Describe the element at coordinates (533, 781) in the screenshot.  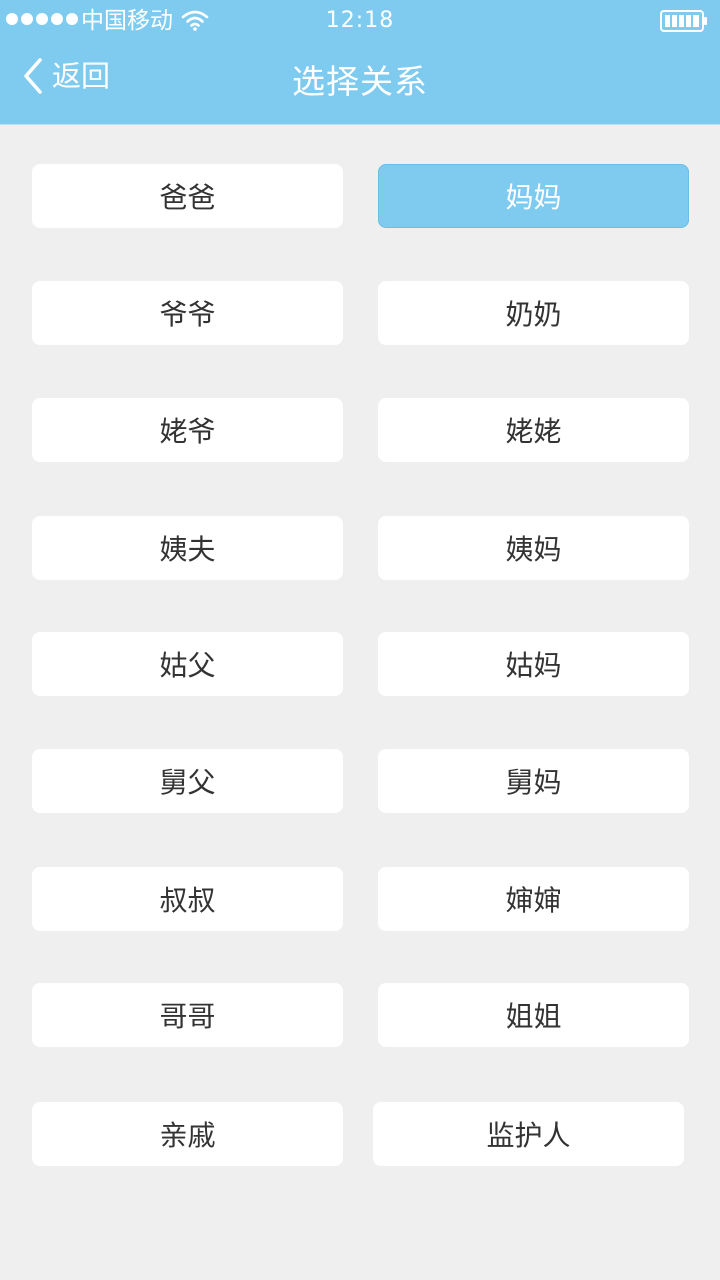
I see `relation-option-jiuma: 舅妈` at that location.